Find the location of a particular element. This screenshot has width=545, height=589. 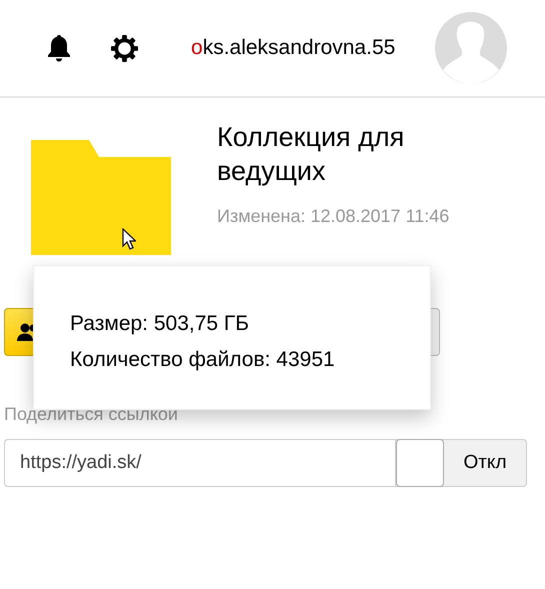

bell-icon is located at coordinates (59, 48).